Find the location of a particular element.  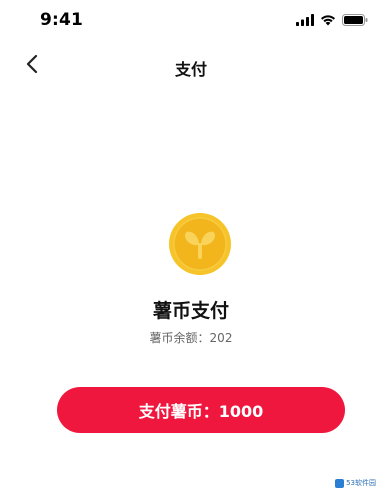

cellular-signal-icon is located at coordinates (305, 20).